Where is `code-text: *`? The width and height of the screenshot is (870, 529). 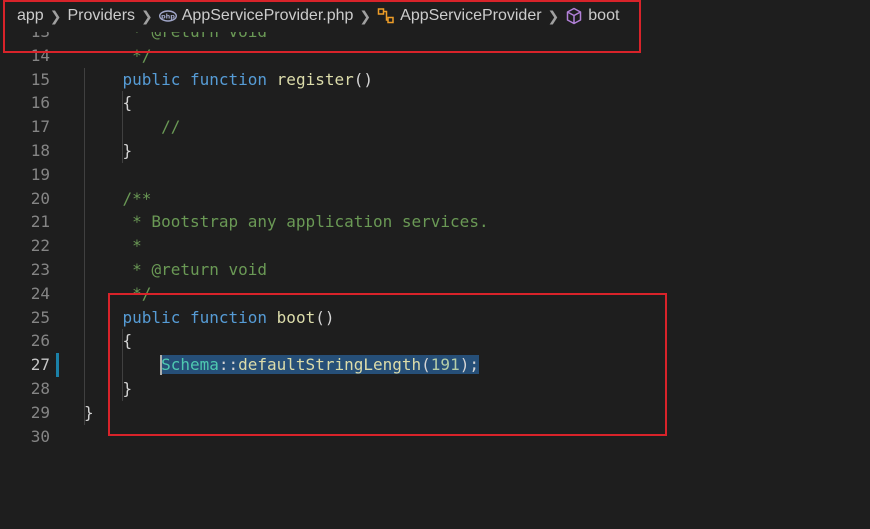 code-text: * is located at coordinates (113, 246).